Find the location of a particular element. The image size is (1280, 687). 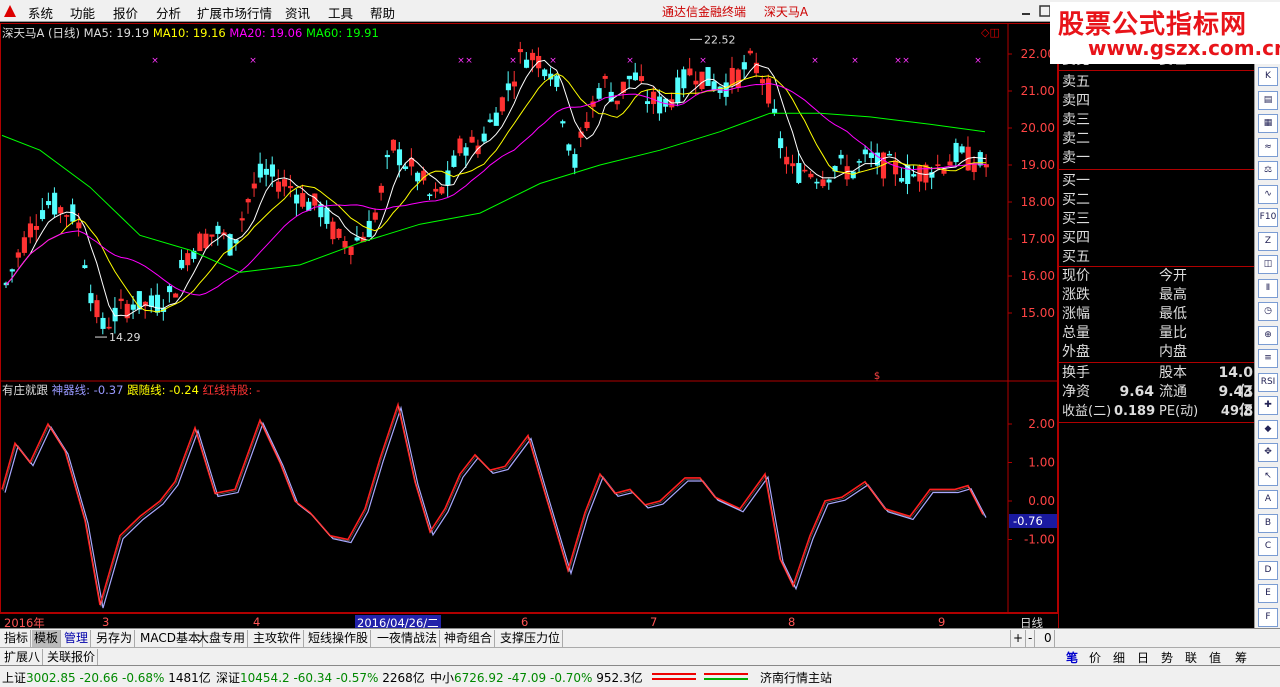

date-label: 9 is located at coordinates (942, 622).